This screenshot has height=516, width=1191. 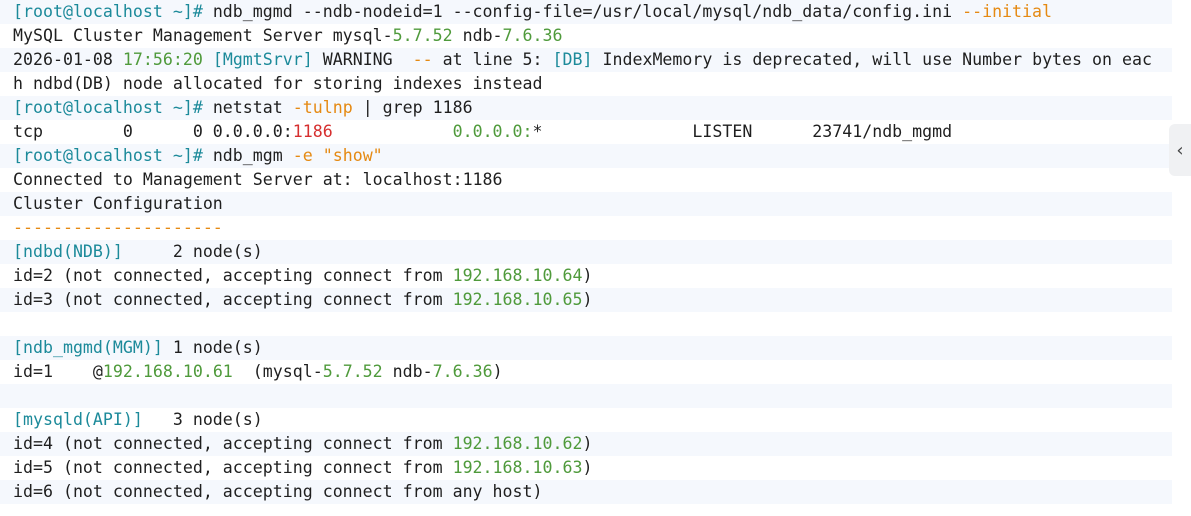 What do you see at coordinates (586, 252) in the screenshot?
I see `terminal-line: [ndbd(NDB)] 2 node(s)` at bounding box center [586, 252].